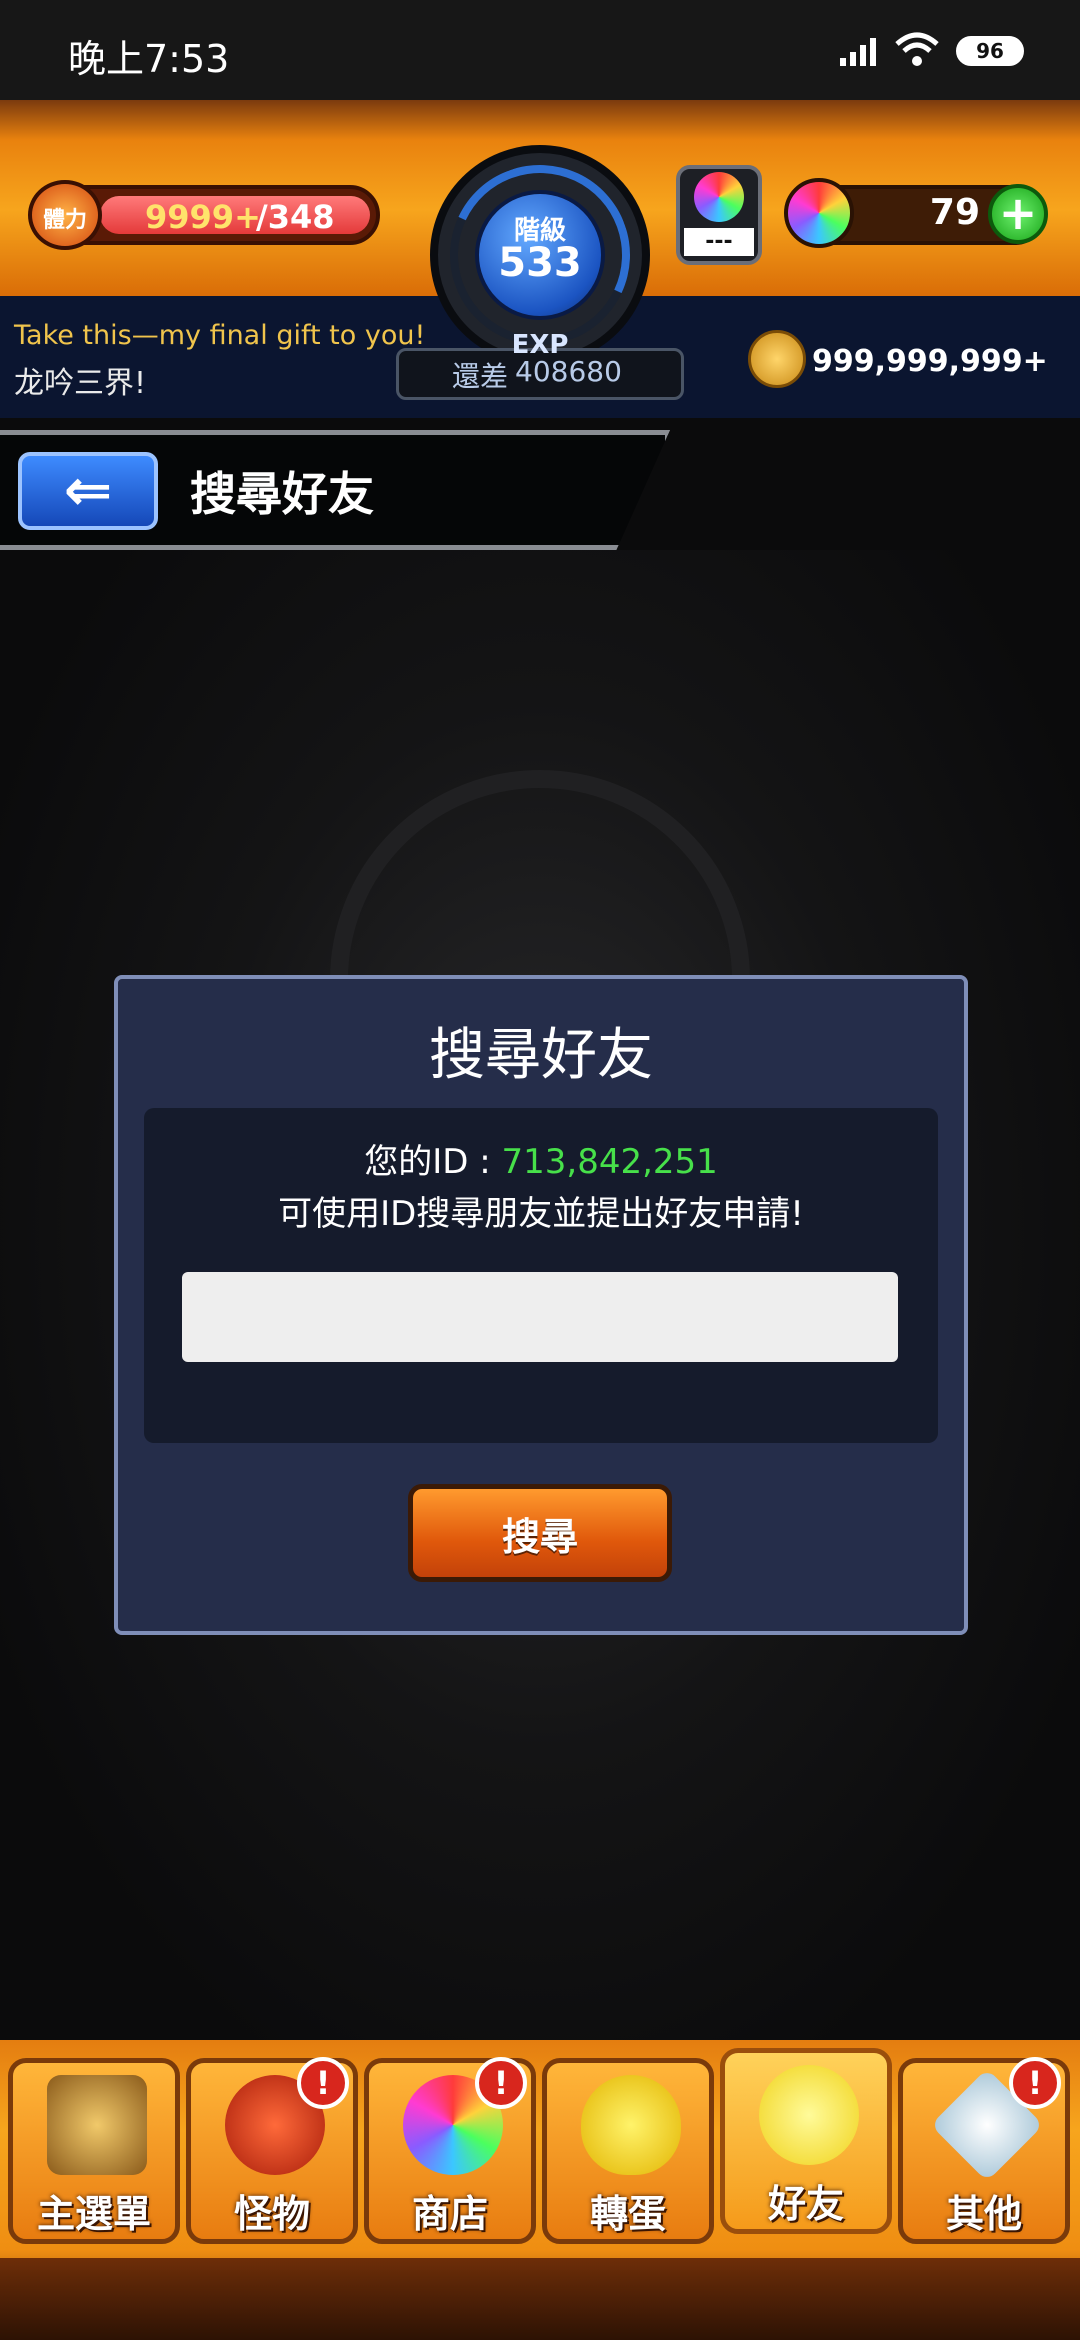 This screenshot has height=2340, width=1080. What do you see at coordinates (805, 2204) in the screenshot?
I see `nav-label: 好友` at bounding box center [805, 2204].